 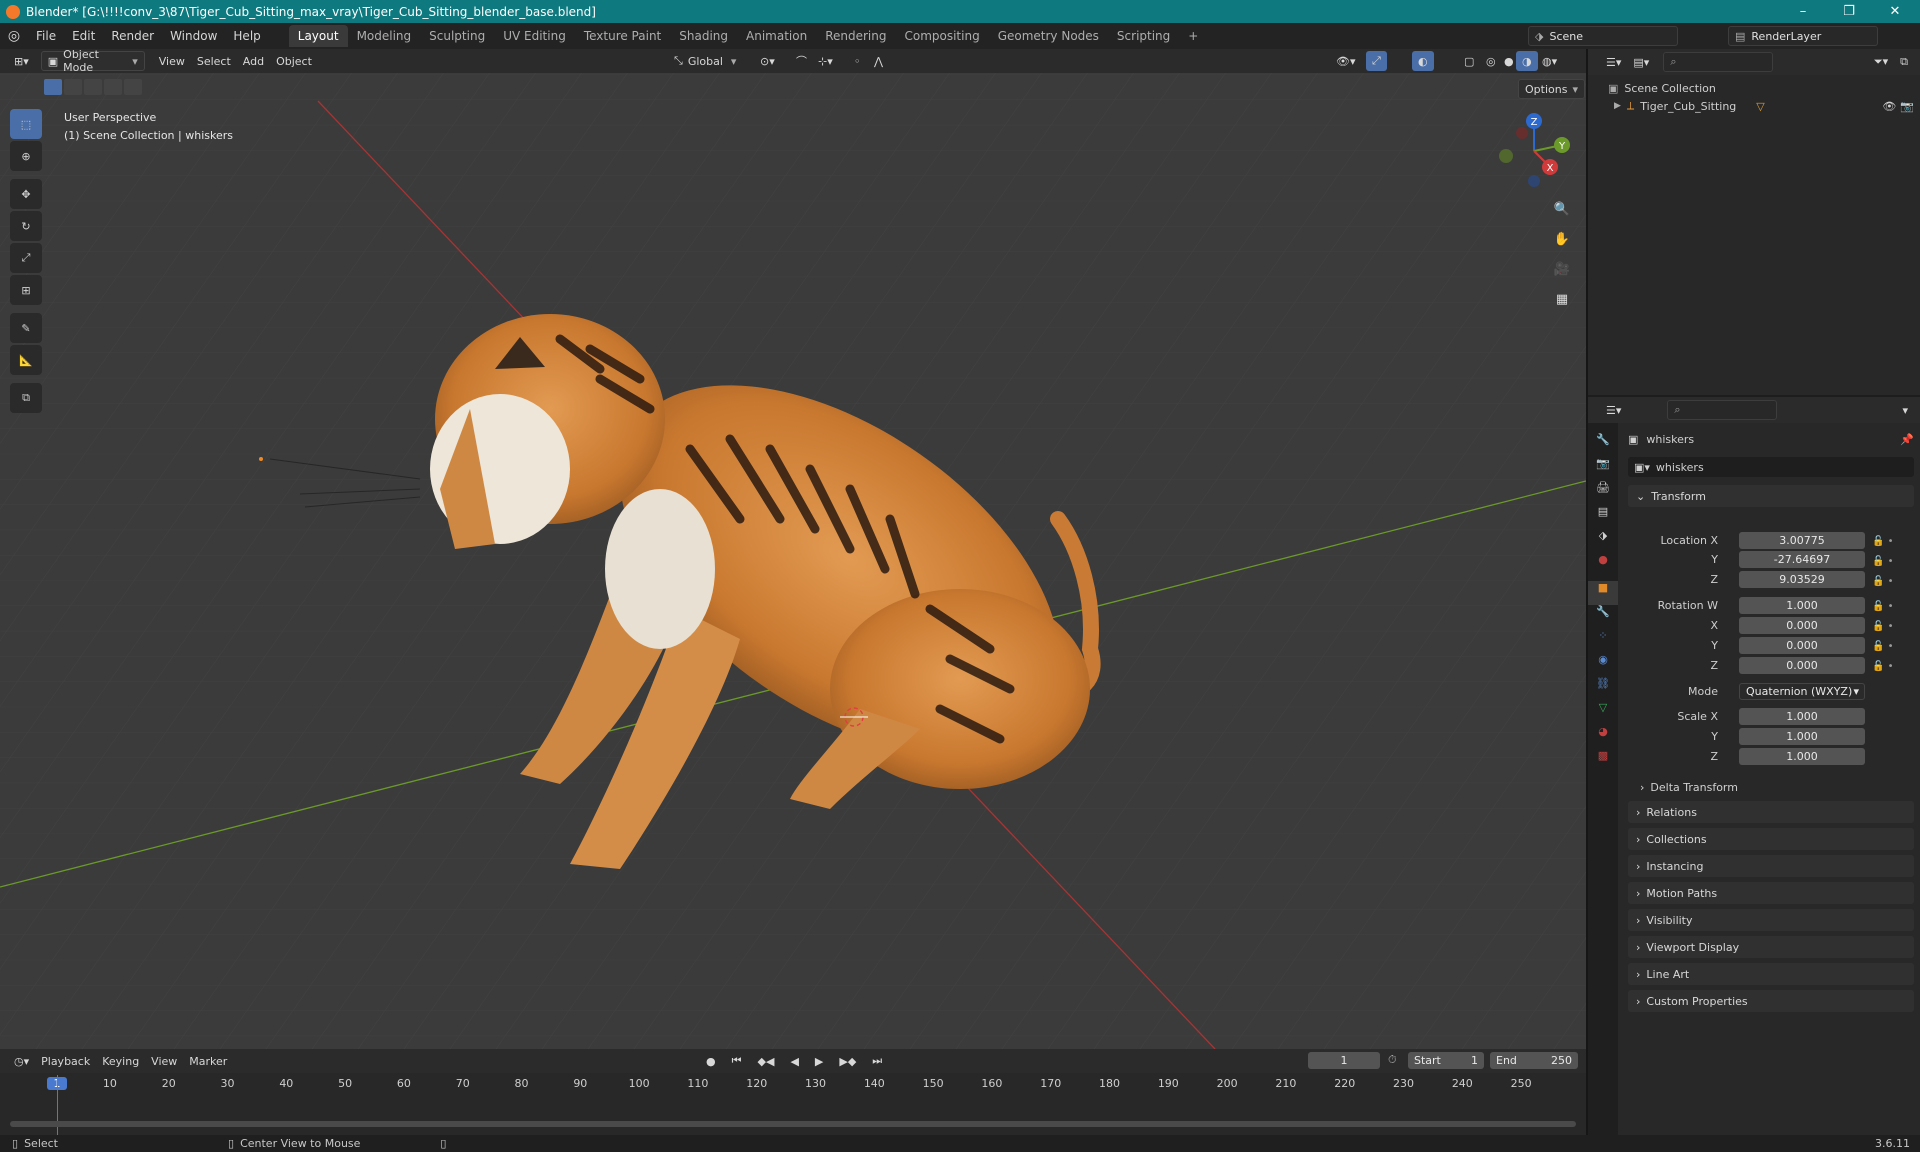 I want to click on panel-instancing: › Instancing, so click(x=1771, y=866).